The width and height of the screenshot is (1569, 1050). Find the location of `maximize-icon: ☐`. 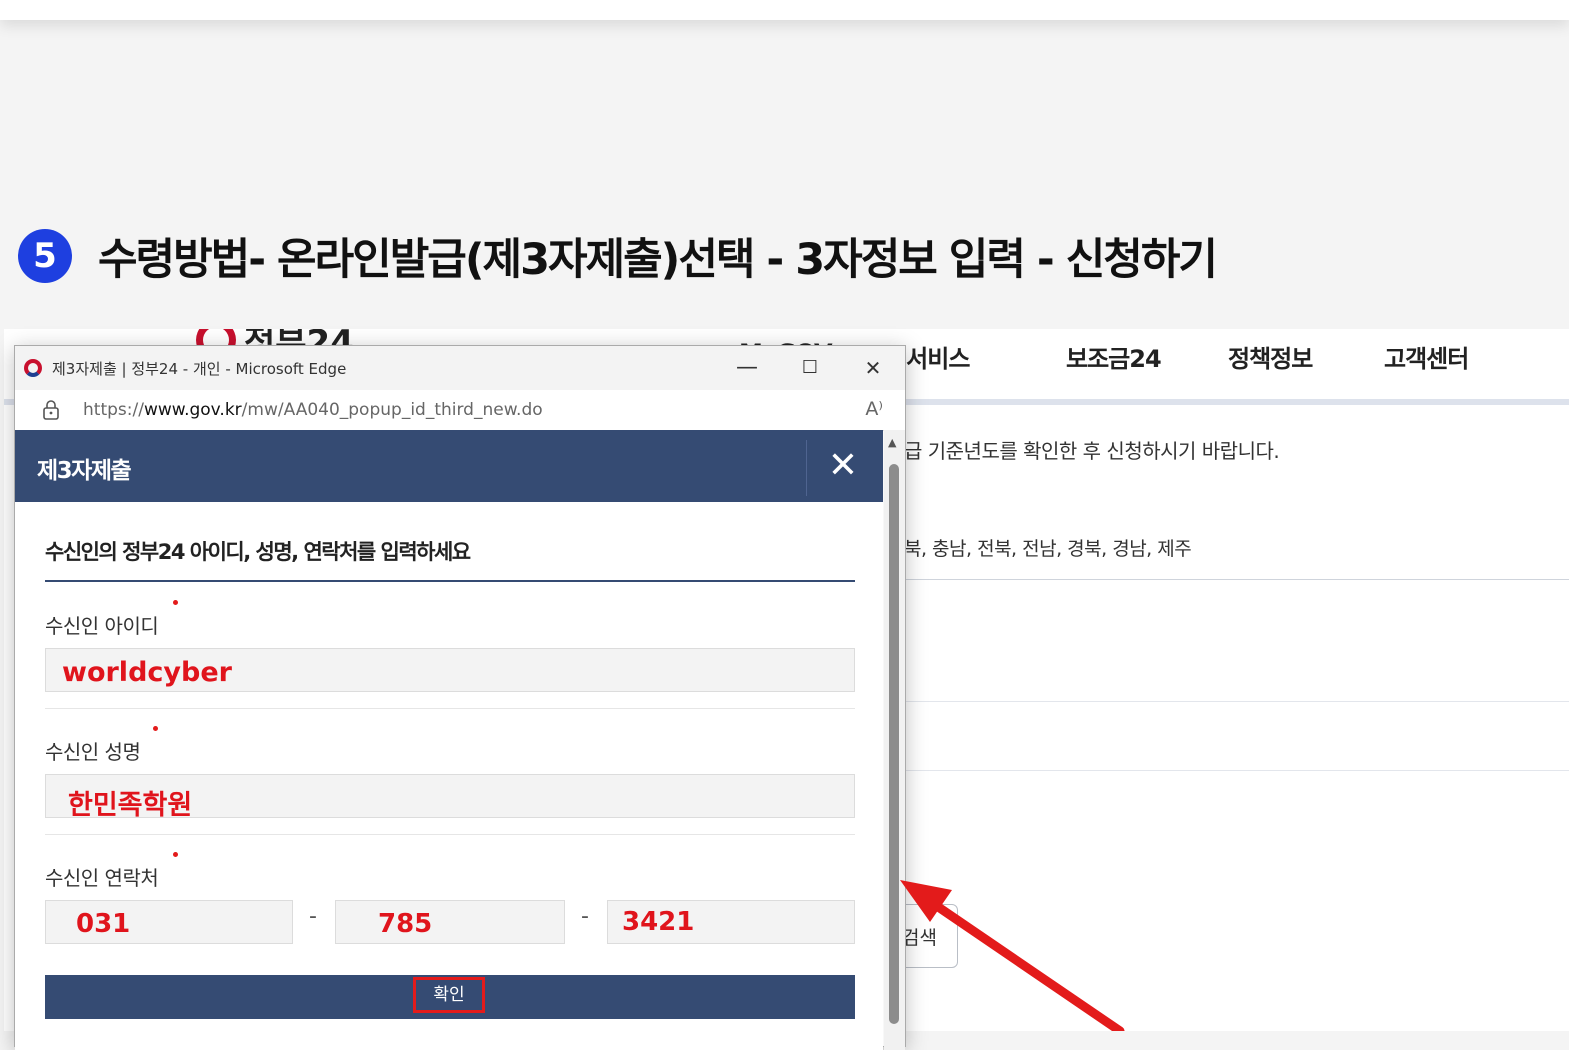

maximize-icon: ☐ is located at coordinates (810, 368).